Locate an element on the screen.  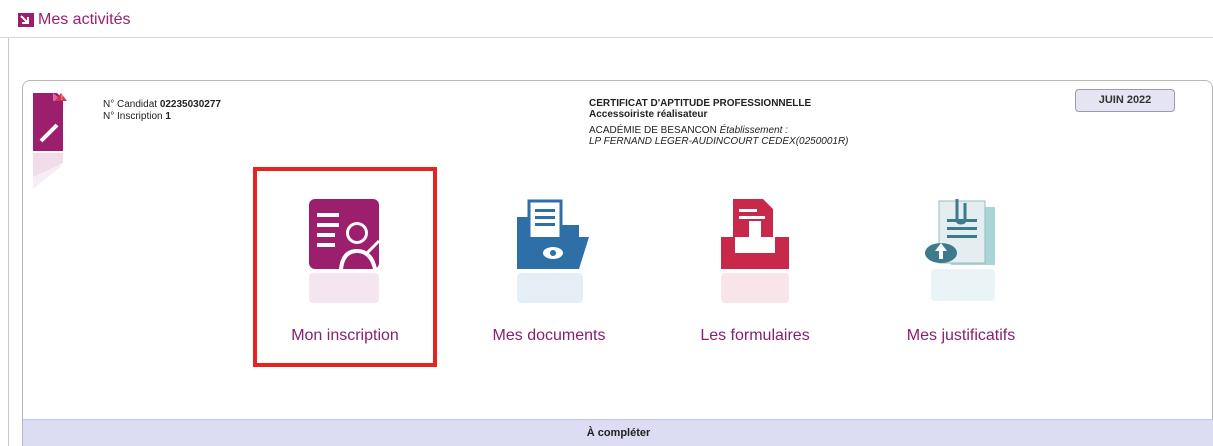
tile-label: Les formulaires is located at coordinates (755, 335).